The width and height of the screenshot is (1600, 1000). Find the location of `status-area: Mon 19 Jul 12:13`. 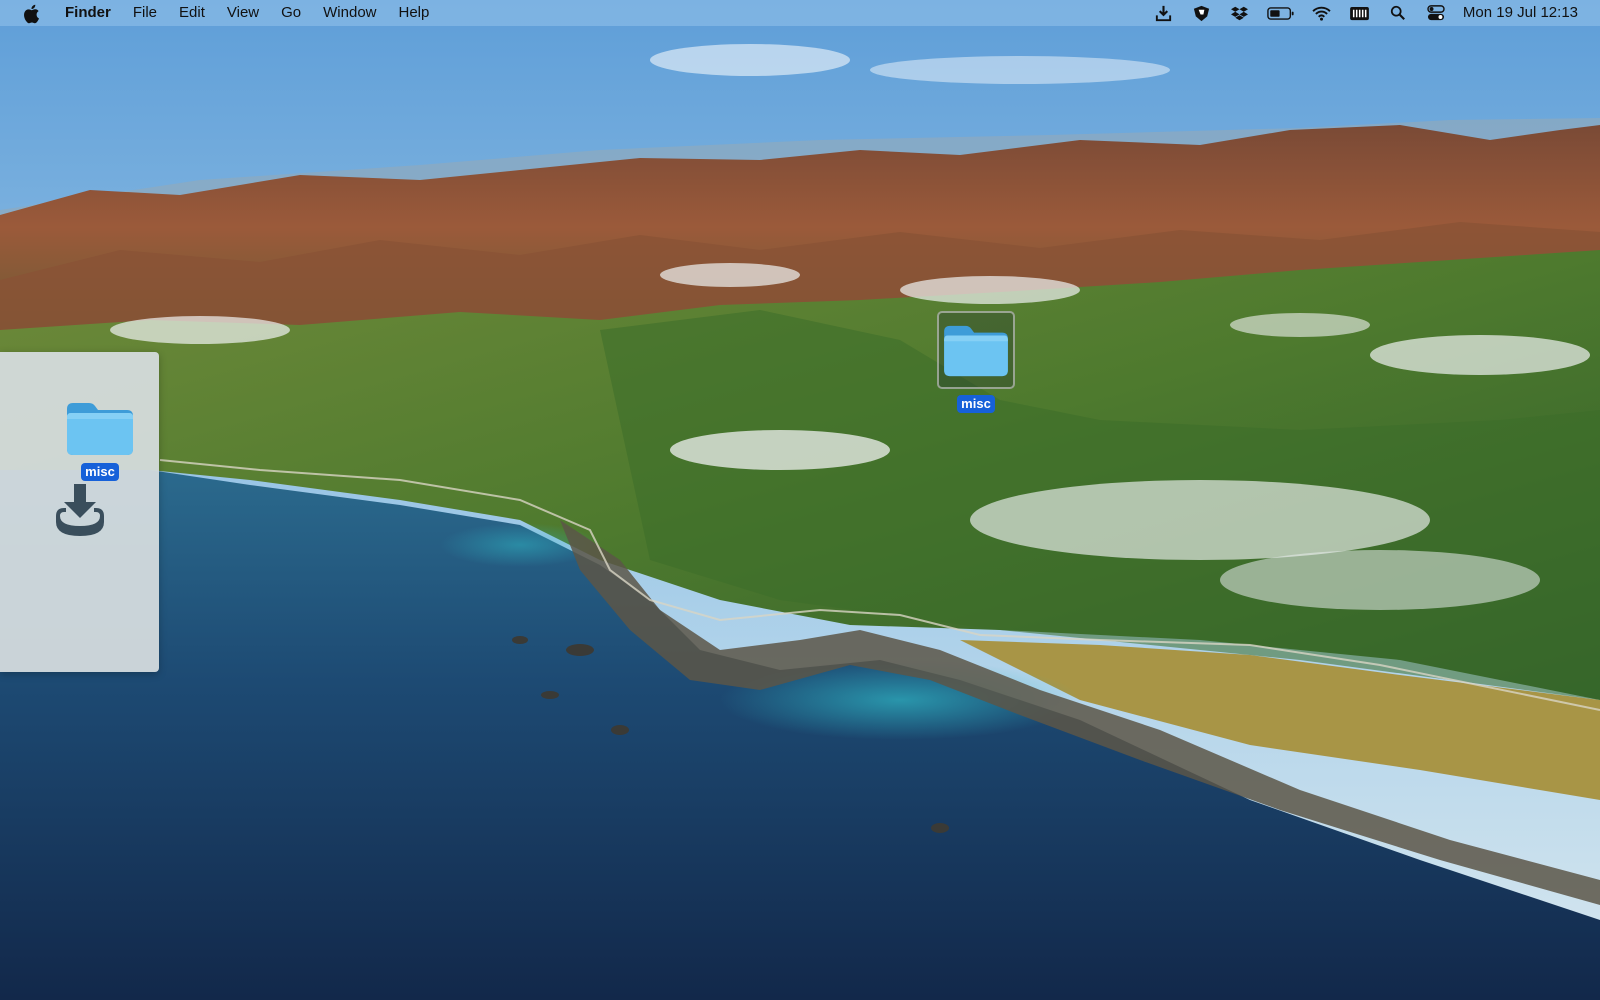

status-area: Mon 19 Jul 12:13 is located at coordinates (1372, 13).